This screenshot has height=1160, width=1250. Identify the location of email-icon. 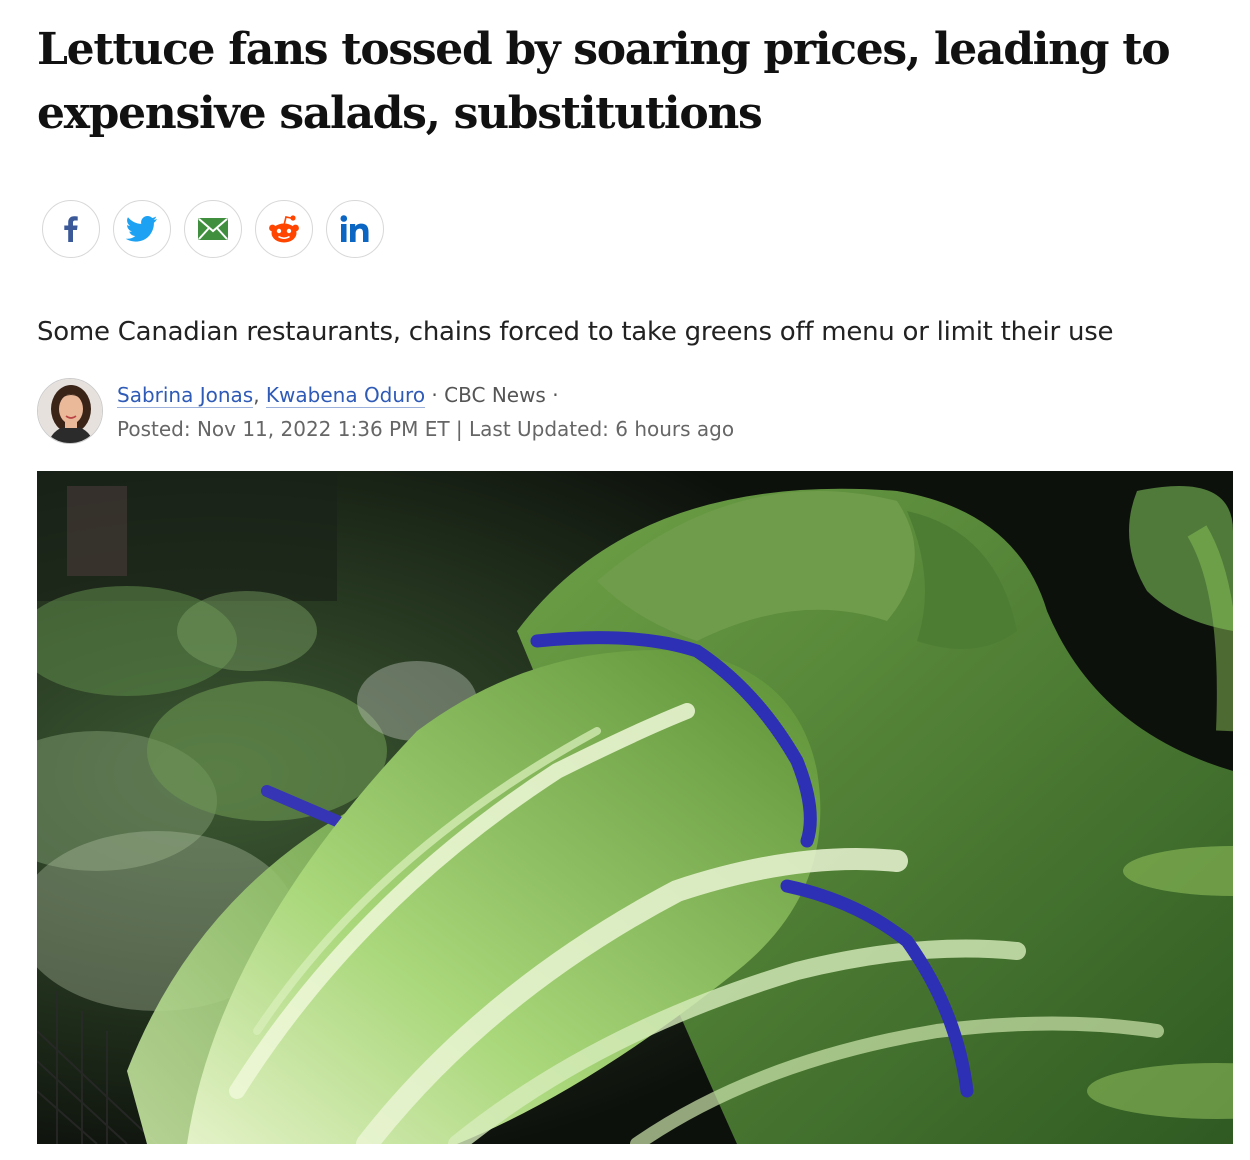
(213, 229).